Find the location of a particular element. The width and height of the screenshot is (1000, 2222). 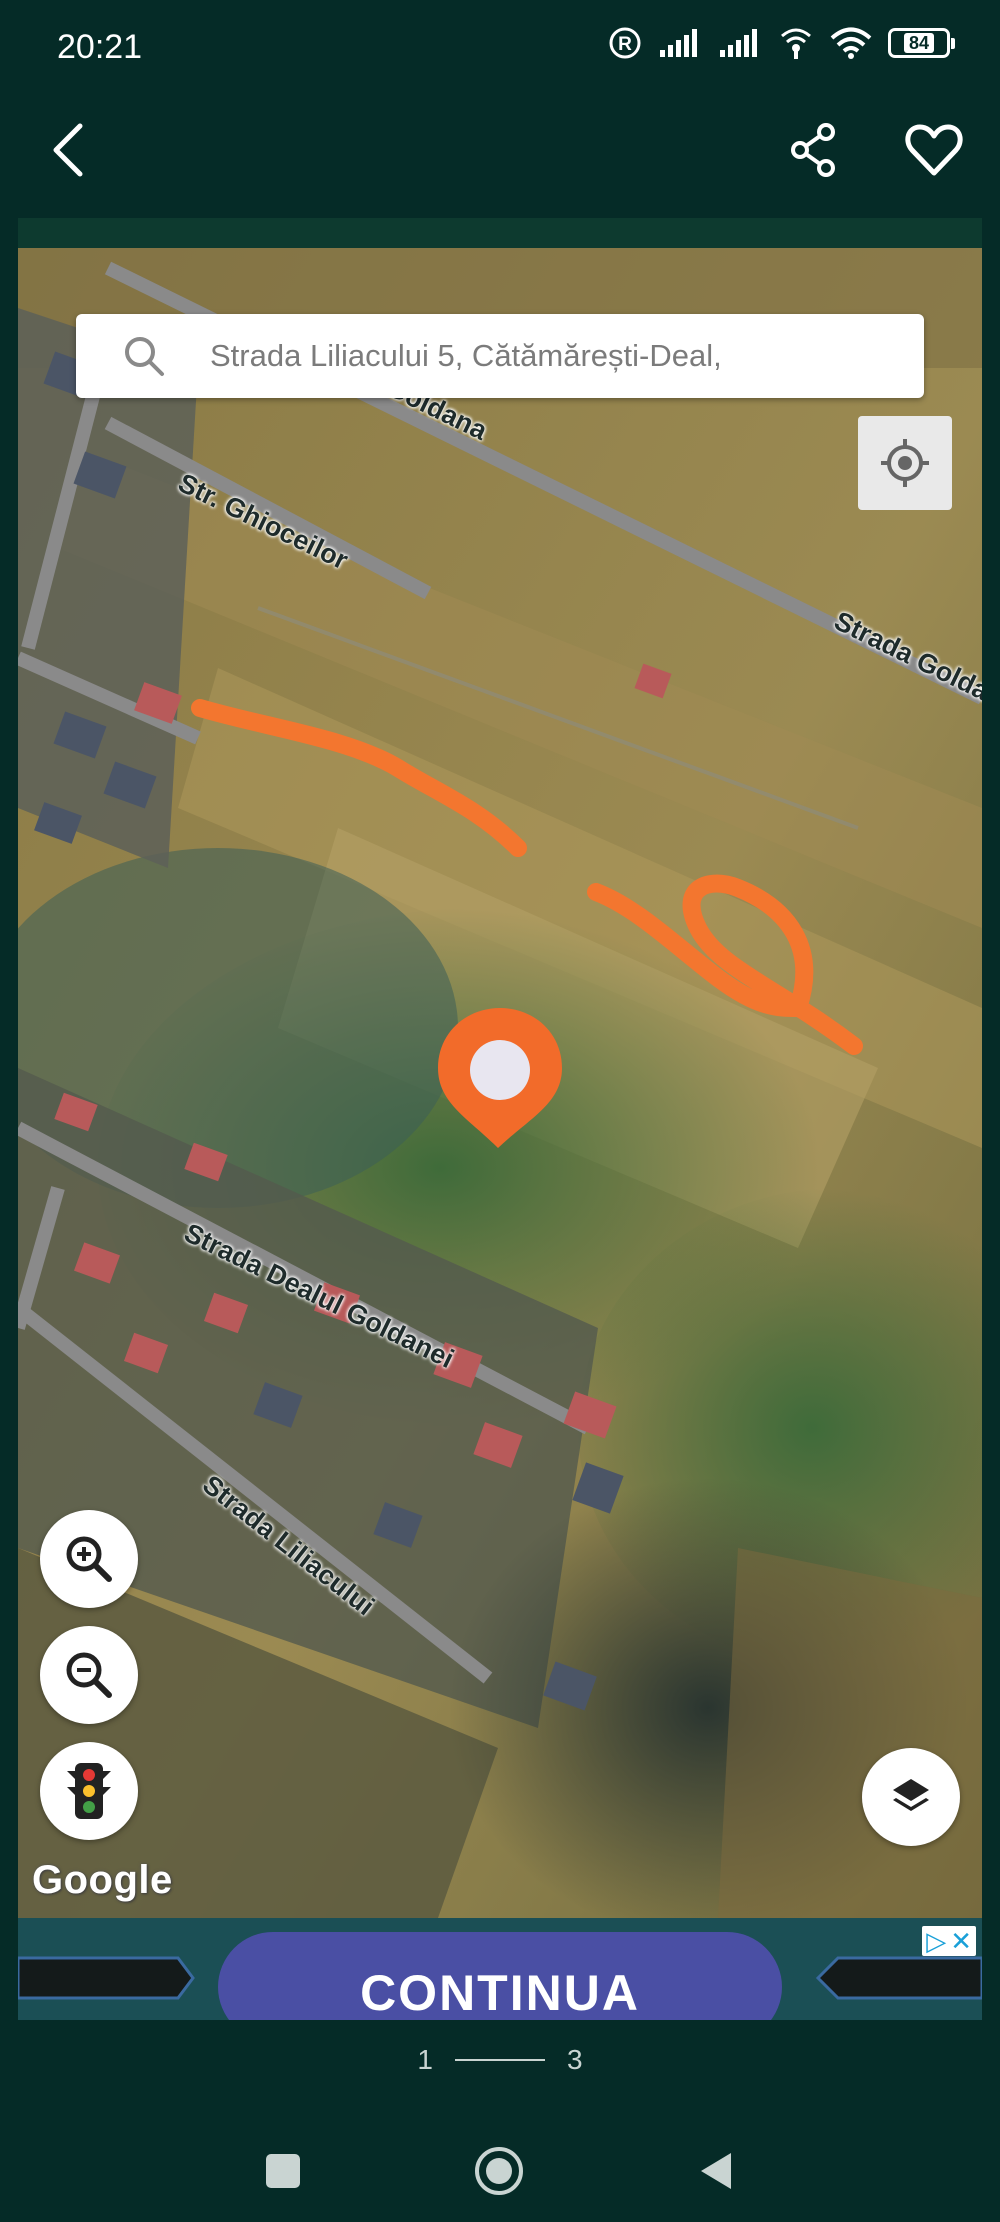

zoom-out-icon is located at coordinates (89, 1675).